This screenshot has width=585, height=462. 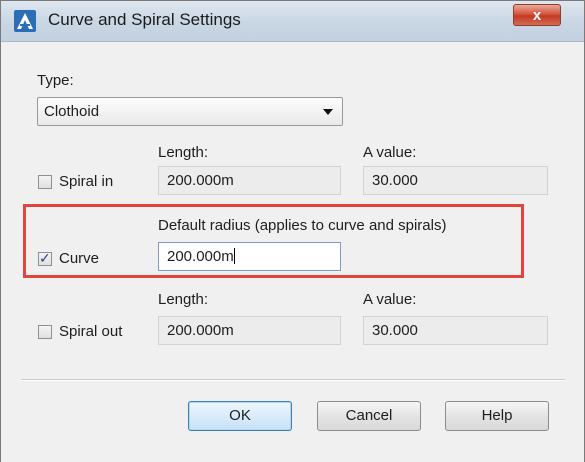 I want to click on spiral-in-length-label: Length:, so click(x=183, y=152).